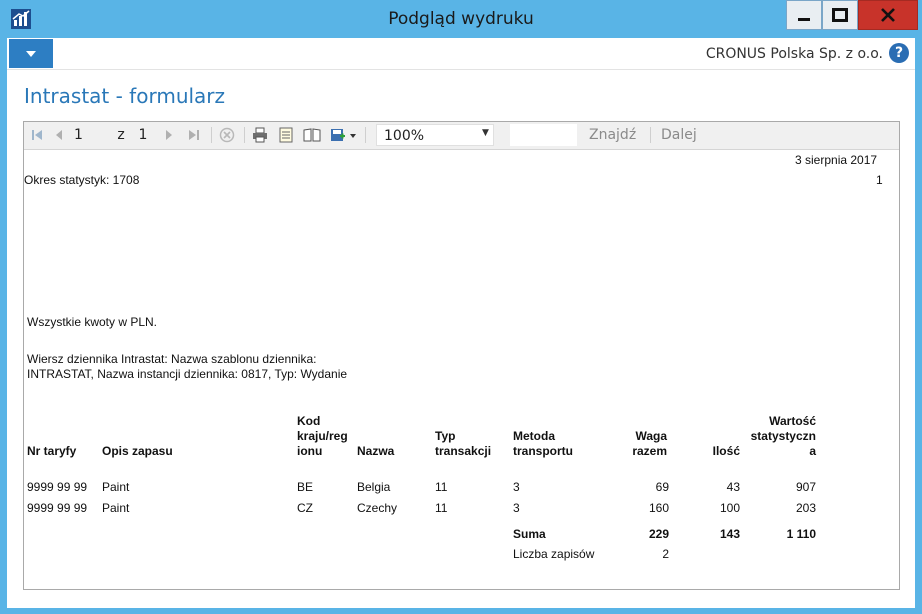 This screenshot has width=922, height=614. Describe the element at coordinates (879, 180) in the screenshot. I see `report-page-number: 1` at that location.